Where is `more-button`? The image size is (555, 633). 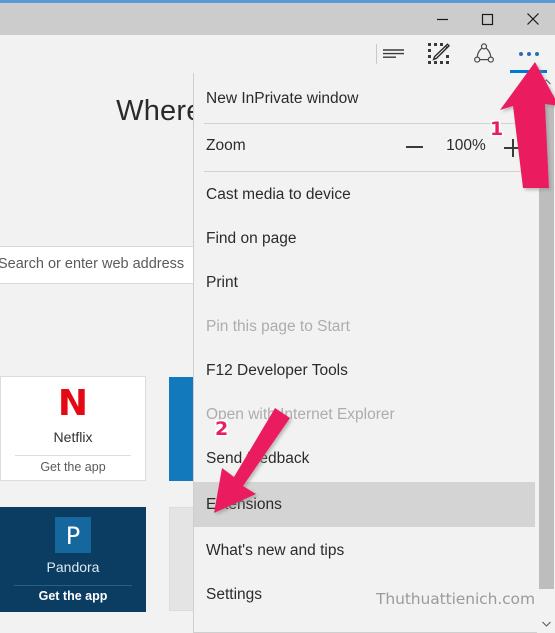 more-button is located at coordinates (528, 54).